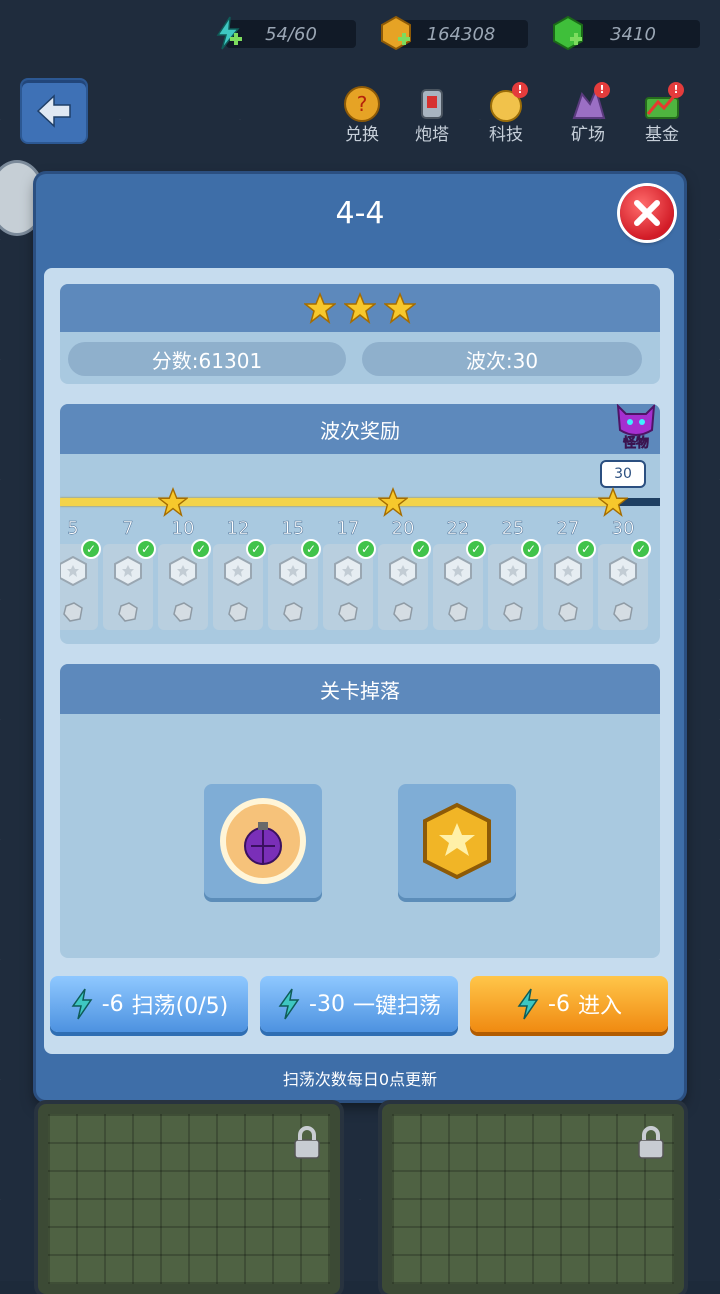 The image size is (720, 1294). Describe the element at coordinates (327, 1004) in the screenshot. I see `one-click-sweep-cost: -30` at that location.